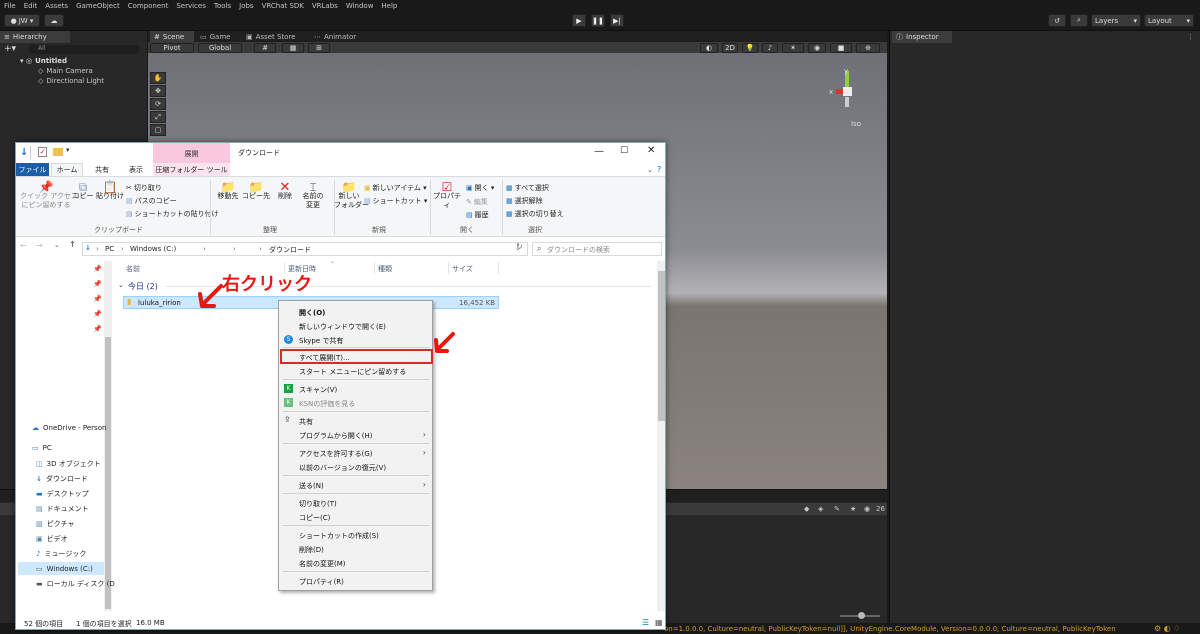  I want to click on column-type: 種類, so click(385, 269).